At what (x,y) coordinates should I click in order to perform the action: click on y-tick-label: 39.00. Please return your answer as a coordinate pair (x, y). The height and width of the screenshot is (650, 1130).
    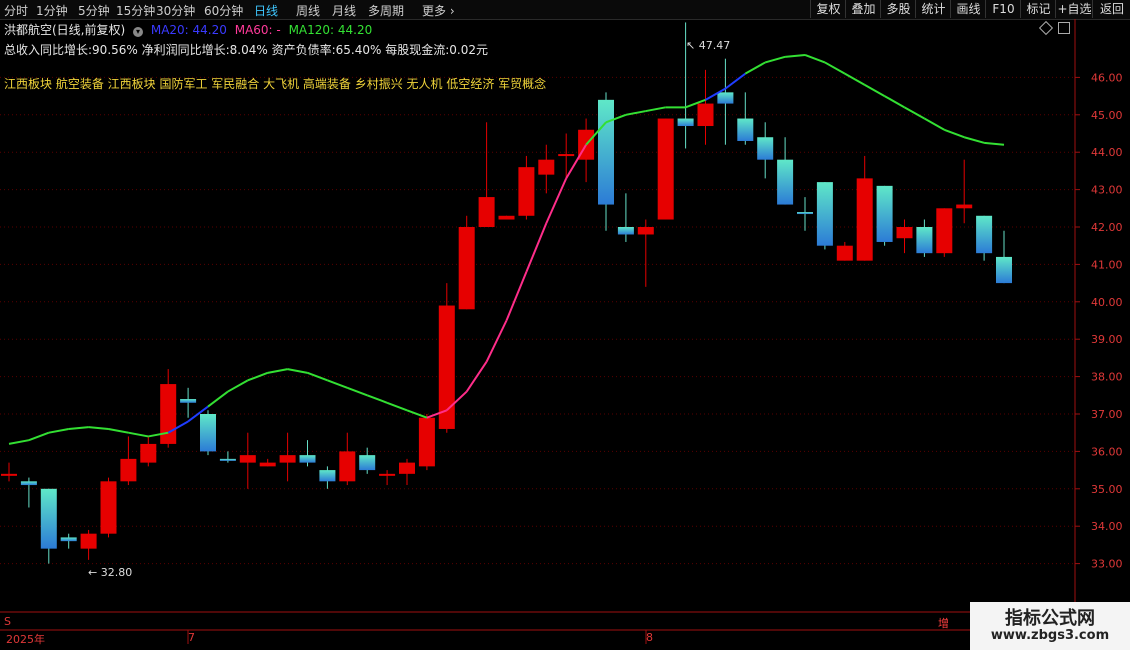
    Looking at the image, I should click on (1107, 339).